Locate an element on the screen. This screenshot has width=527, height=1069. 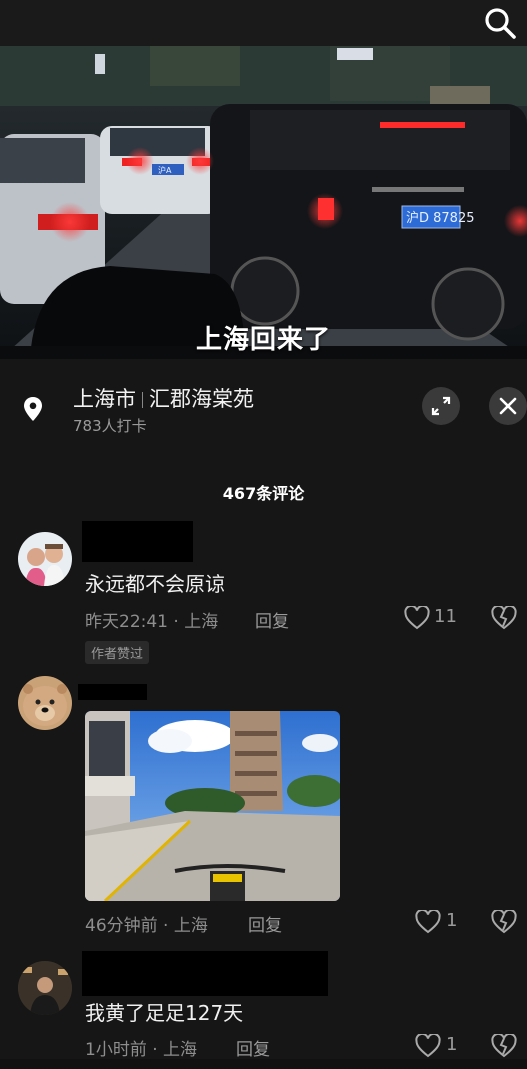
video-caption: 上海回来了 is located at coordinates (263, 340).